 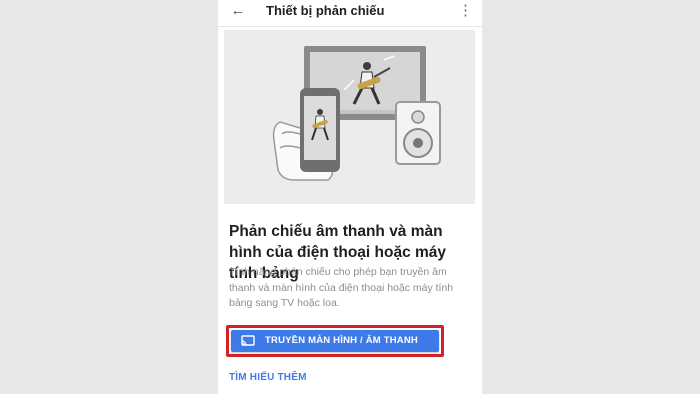 I want to click on app-bar: ← Thiết bị phản chiếu ⋮, so click(x=350, y=13).